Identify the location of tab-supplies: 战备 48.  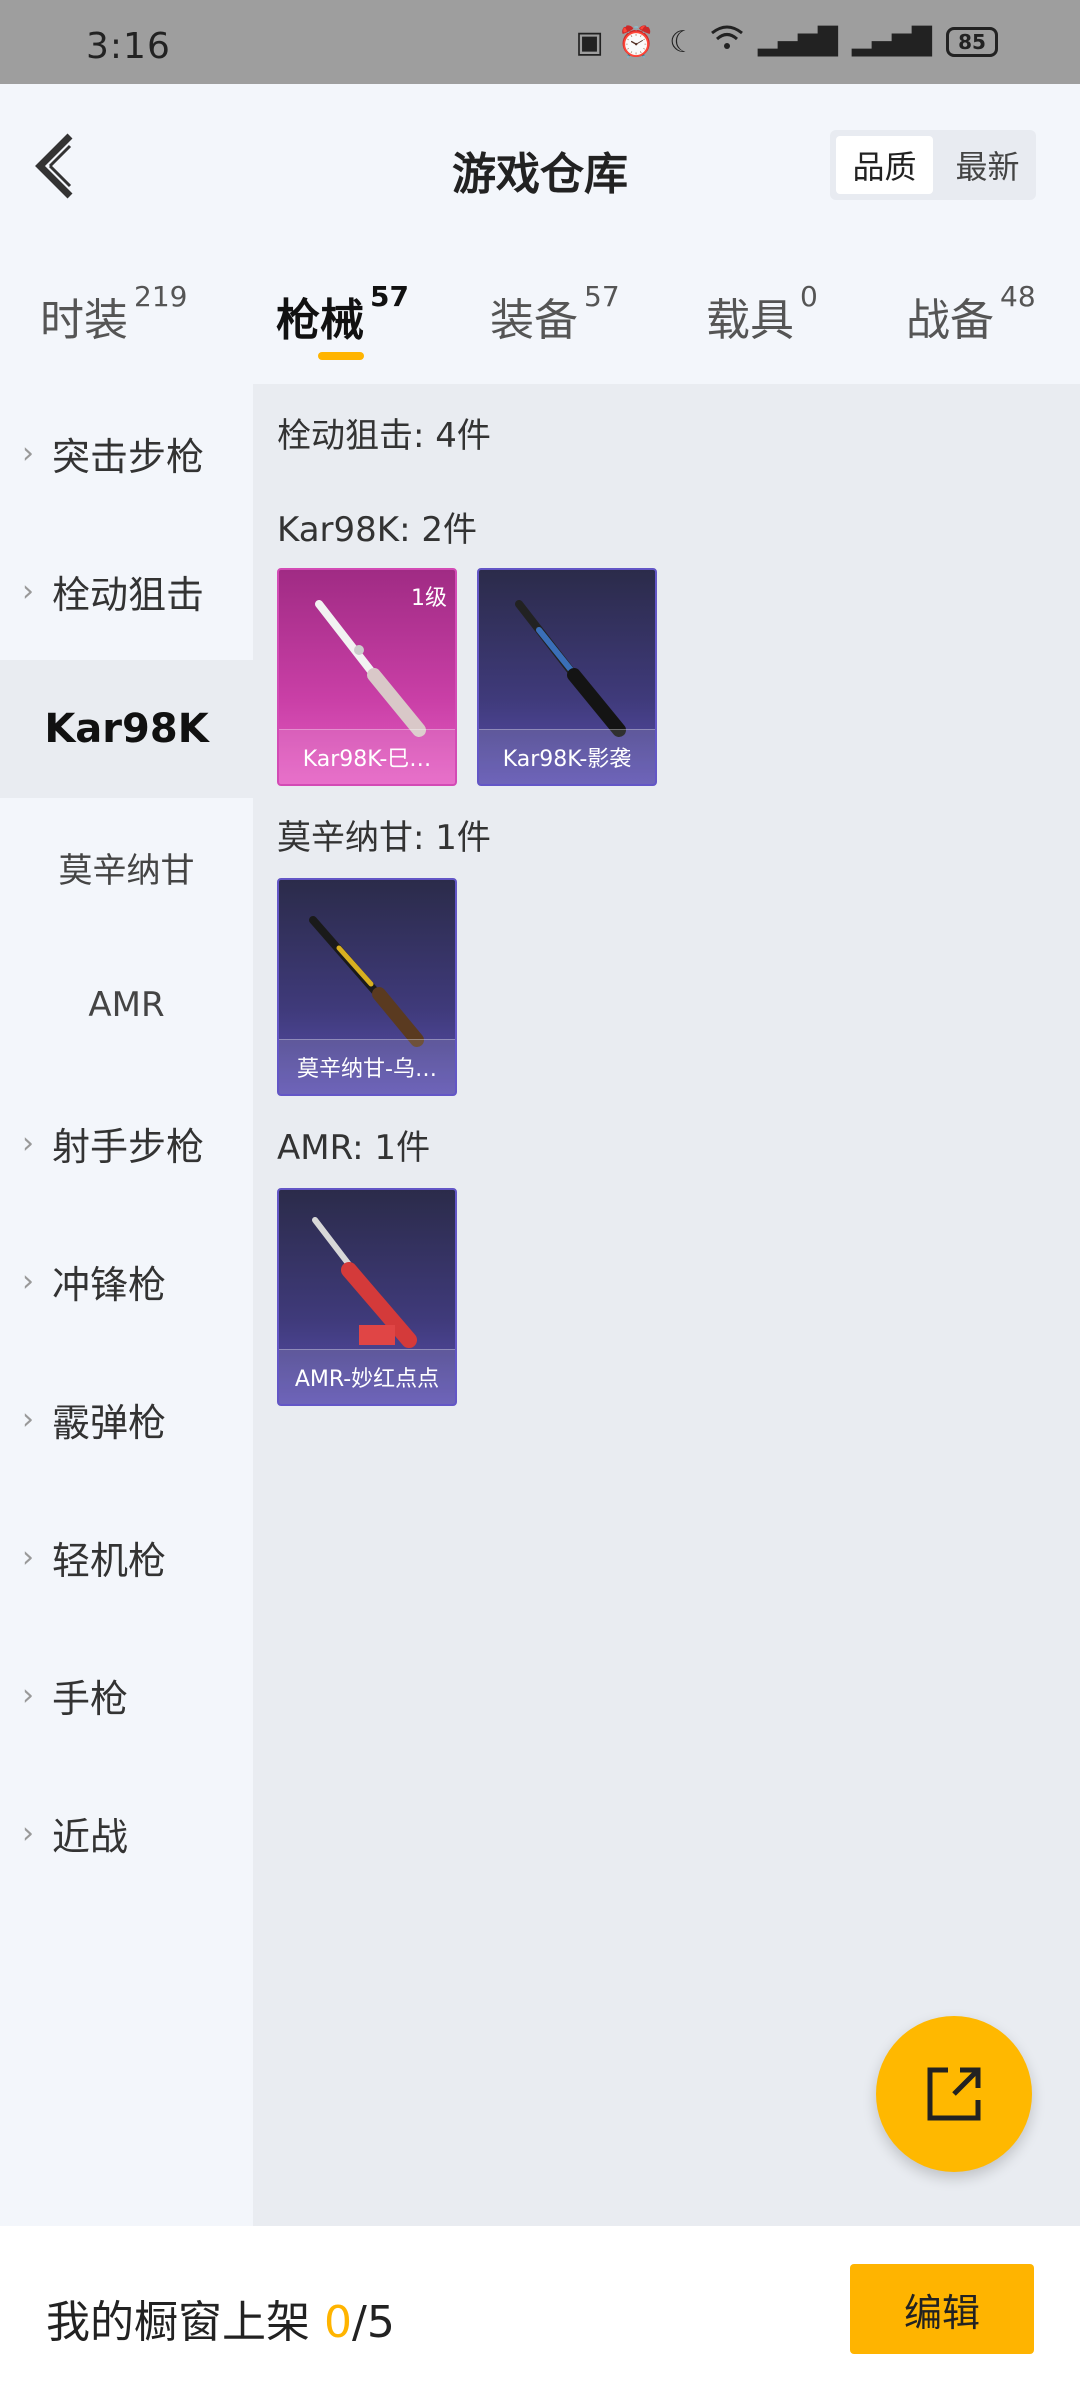
(971, 314).